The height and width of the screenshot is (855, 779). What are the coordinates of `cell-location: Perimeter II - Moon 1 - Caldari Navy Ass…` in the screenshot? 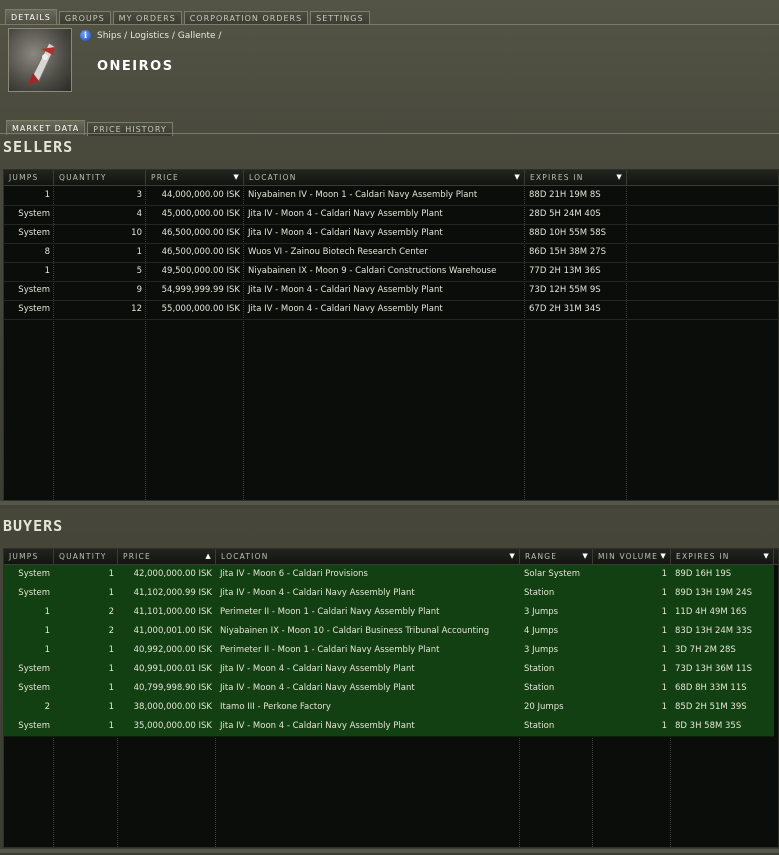 It's located at (330, 612).